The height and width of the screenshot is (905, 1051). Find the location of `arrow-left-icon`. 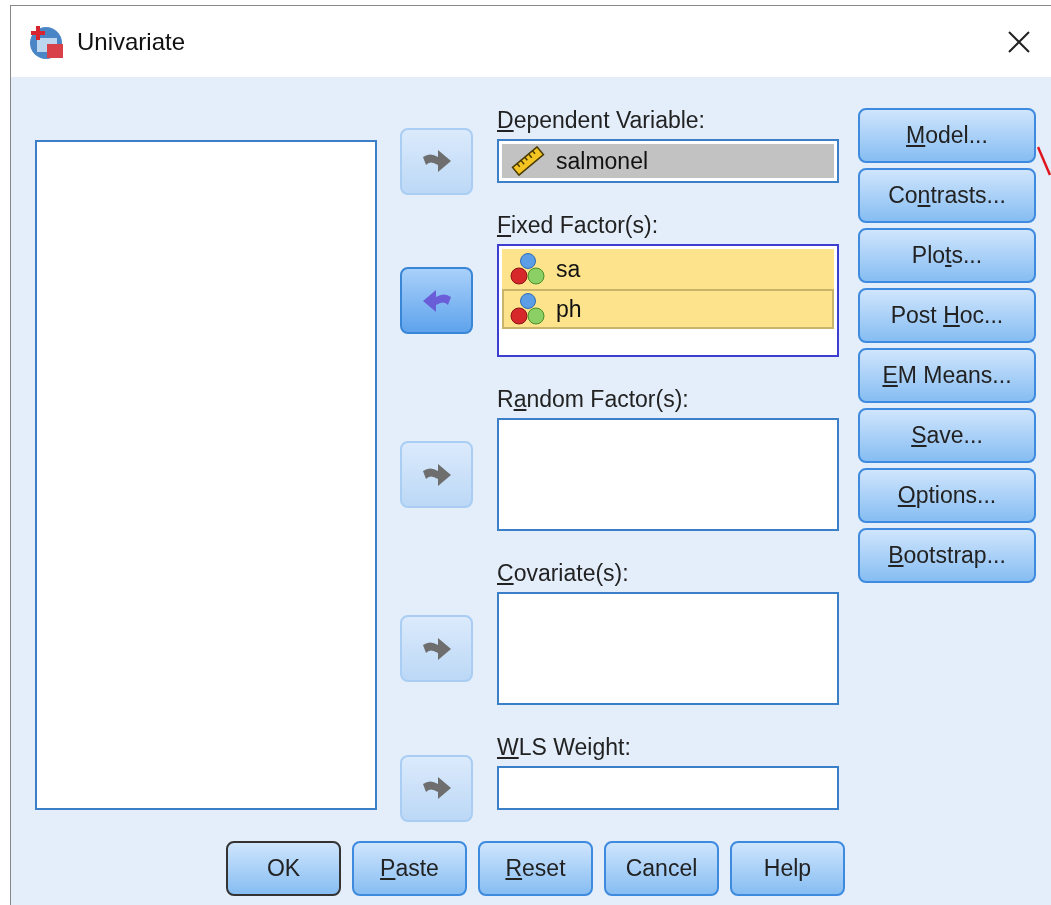

arrow-left-icon is located at coordinates (436, 300).